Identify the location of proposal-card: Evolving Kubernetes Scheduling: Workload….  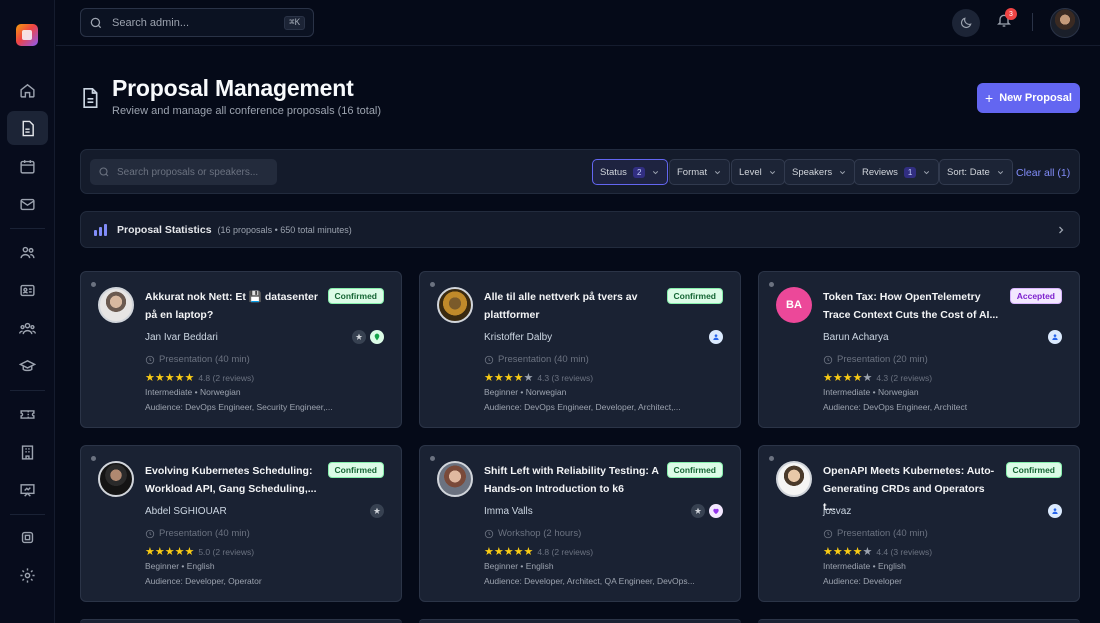
(241, 523).